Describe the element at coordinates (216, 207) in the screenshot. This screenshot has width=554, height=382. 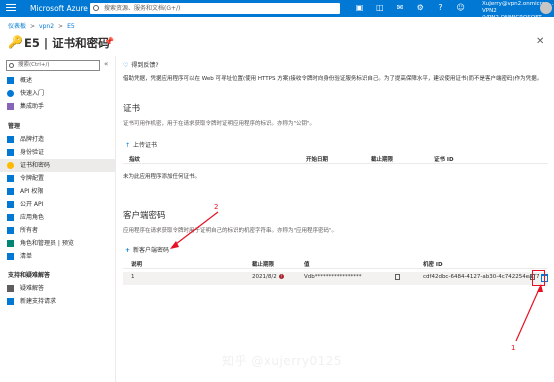
I see `annotation-label-2: 2` at that location.